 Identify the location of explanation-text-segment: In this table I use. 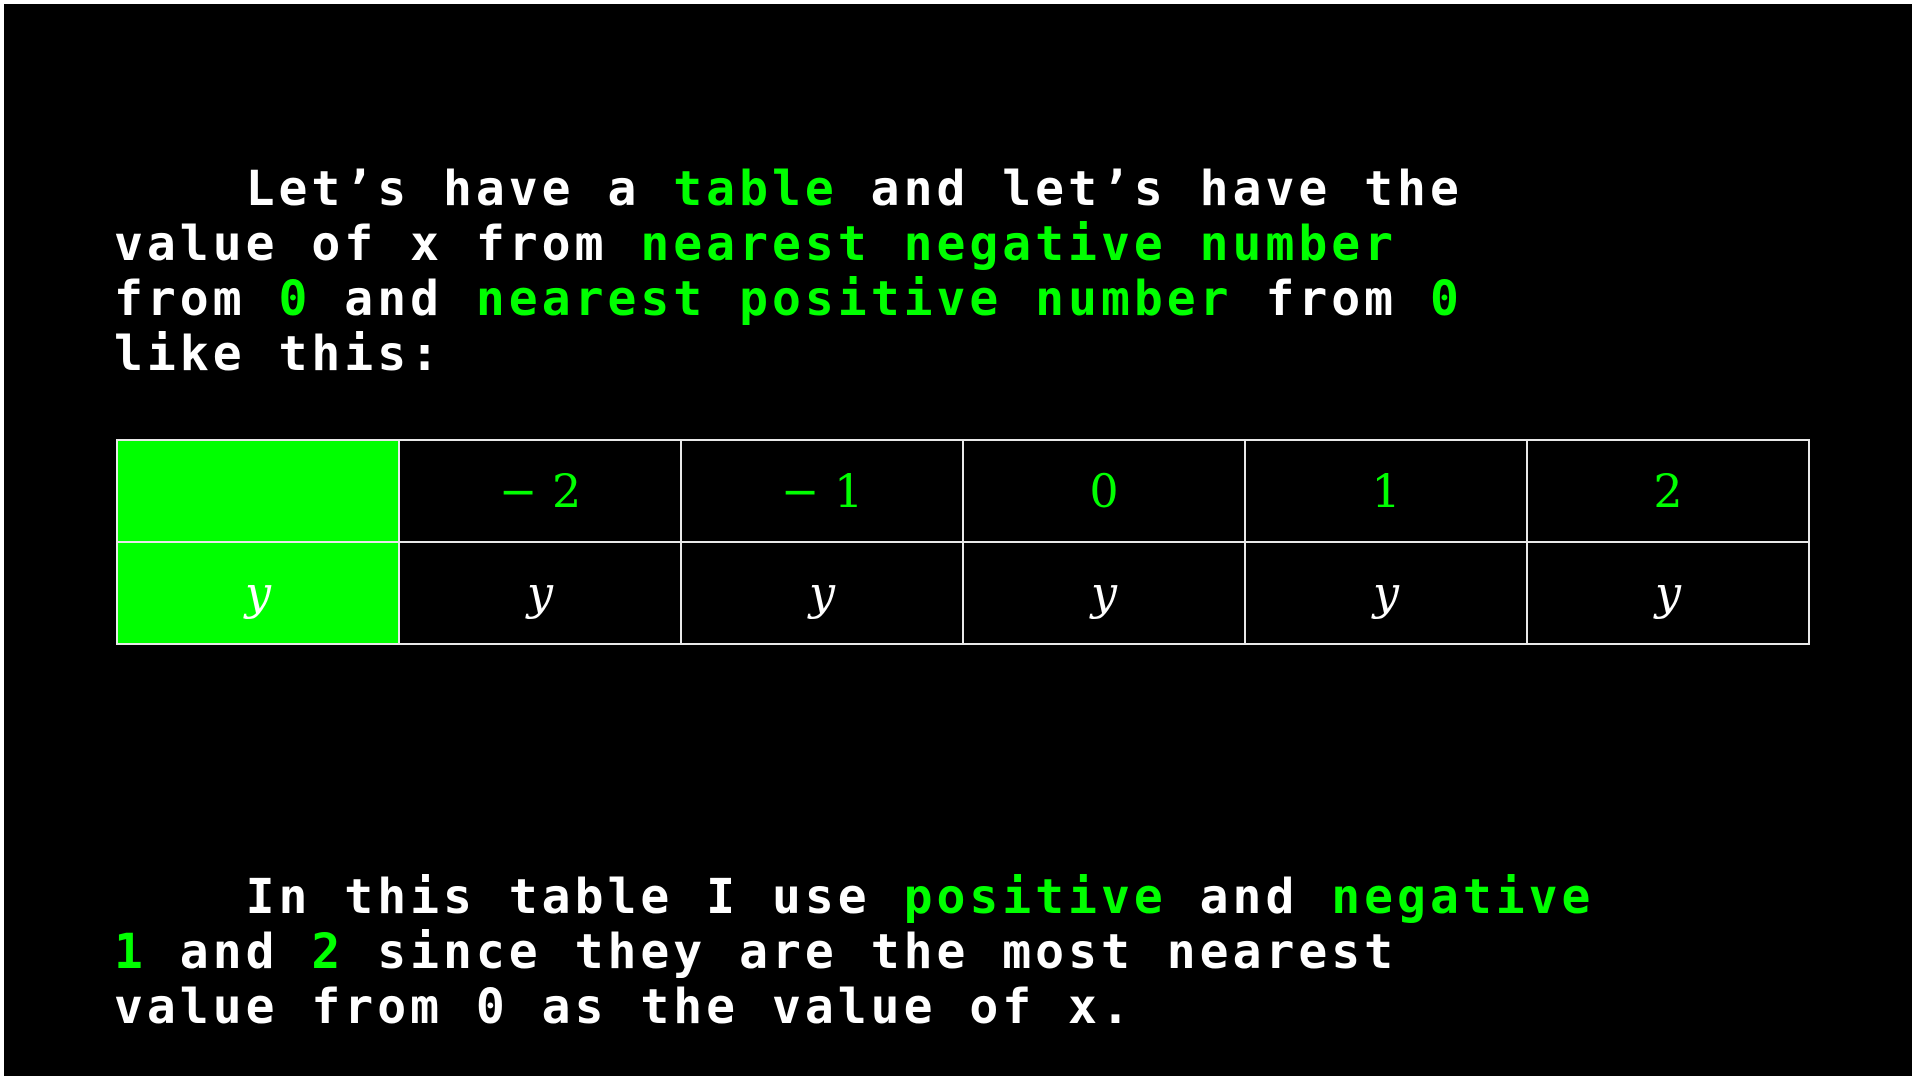
(574, 897).